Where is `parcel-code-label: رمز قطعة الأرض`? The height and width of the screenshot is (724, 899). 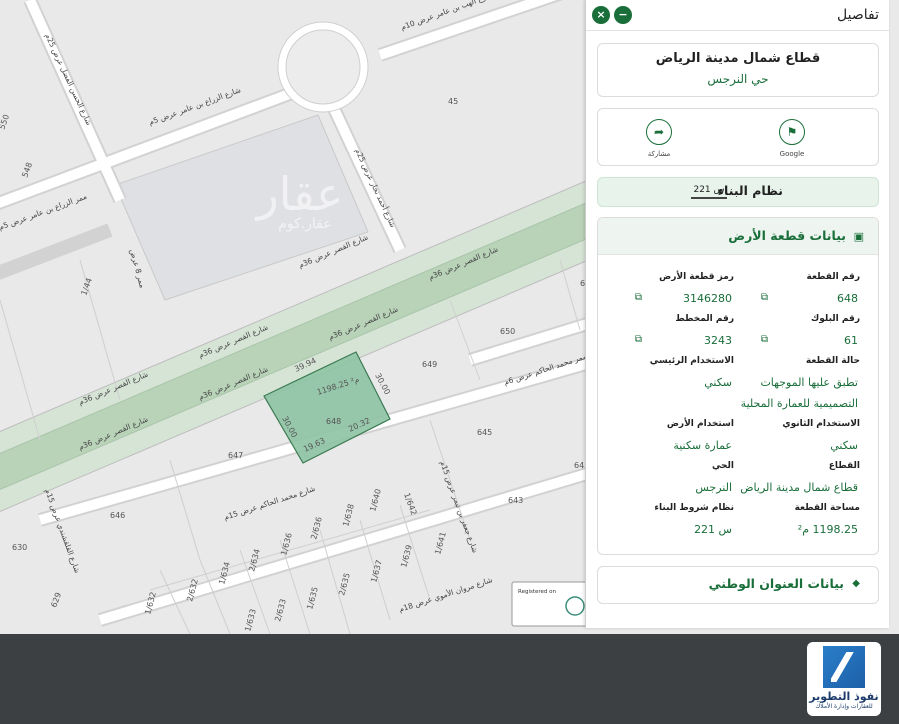
parcel-code-label: رمز قطعة الأرض is located at coordinates (696, 277).